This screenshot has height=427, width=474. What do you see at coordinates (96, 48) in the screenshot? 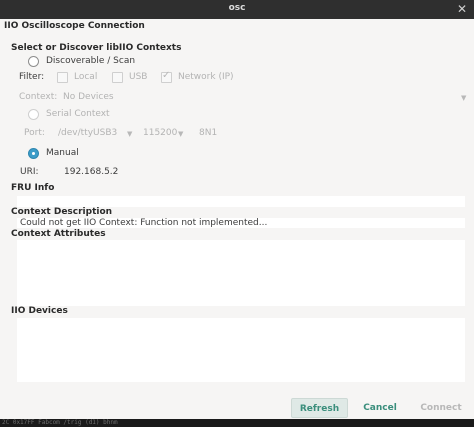
I see `discover-section-title: Select or Discover libIIO Contexts` at bounding box center [96, 48].